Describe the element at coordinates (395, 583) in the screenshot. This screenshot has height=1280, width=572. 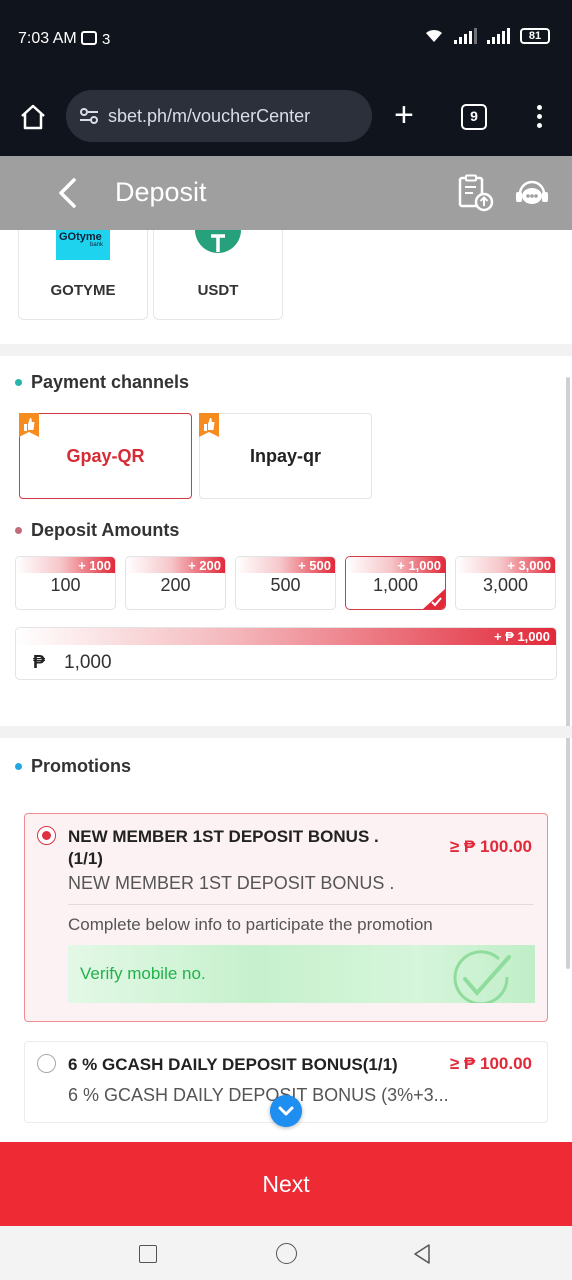
I see `amount-option-1000: + 1,000 1,000` at that location.